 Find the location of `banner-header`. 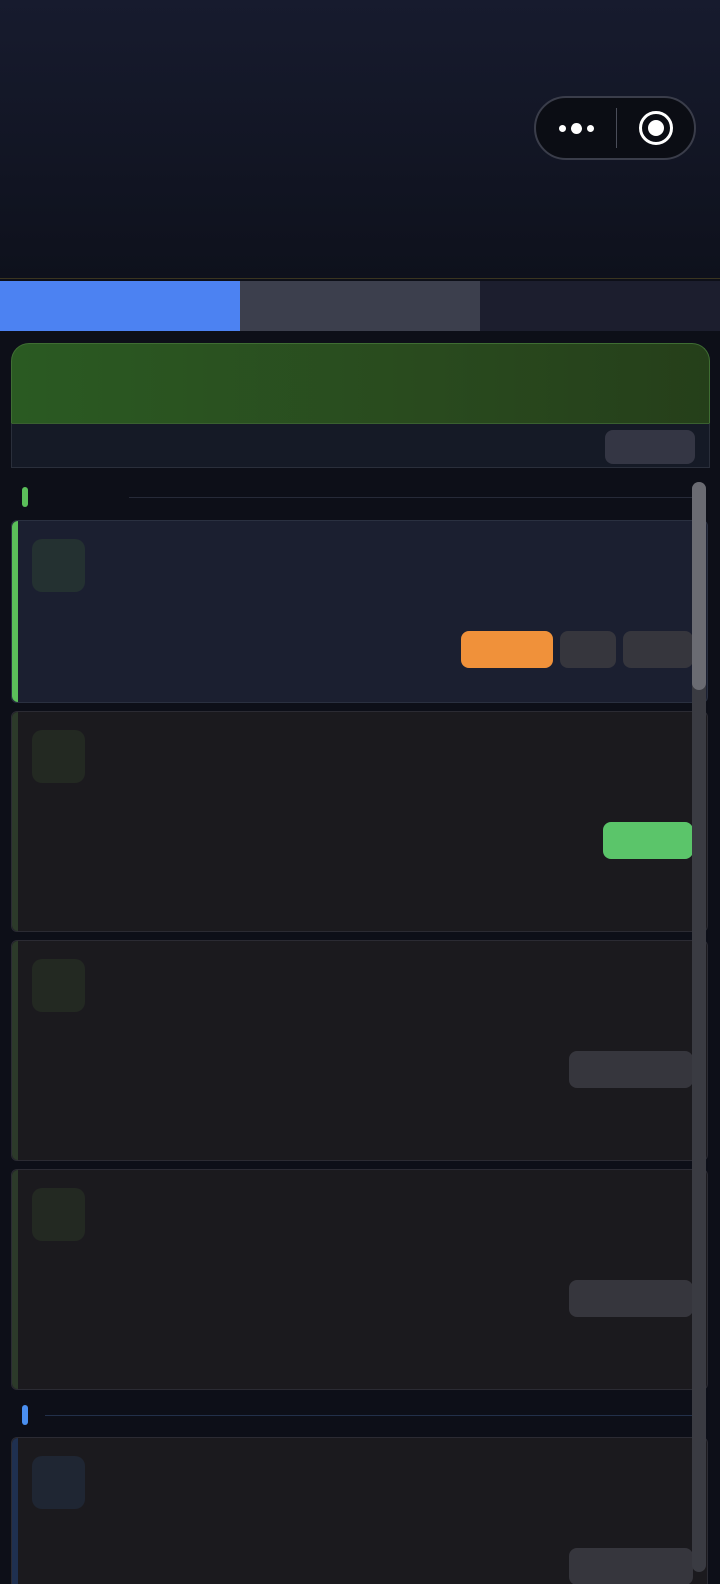

banner-header is located at coordinates (360, 383).